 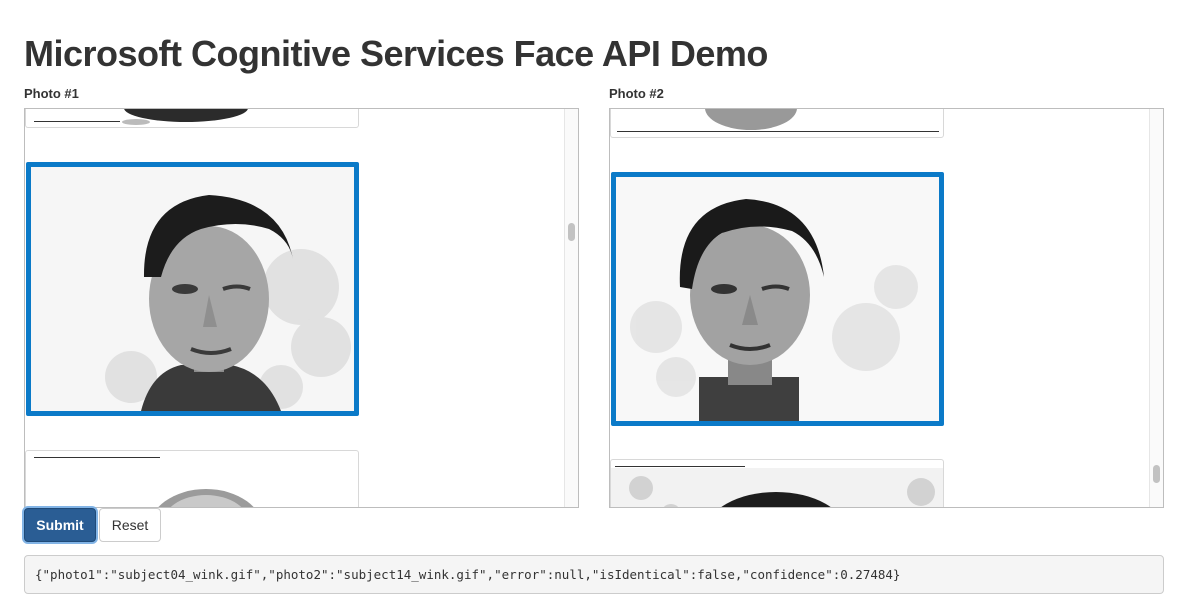 What do you see at coordinates (1156, 474) in the screenshot?
I see `photo2-scrollbar-thumb` at bounding box center [1156, 474].